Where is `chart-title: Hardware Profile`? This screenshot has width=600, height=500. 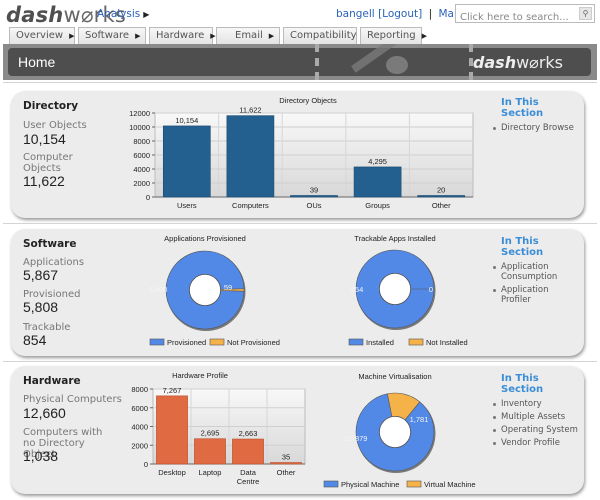
chart-title: Hardware Profile is located at coordinates (200, 375).